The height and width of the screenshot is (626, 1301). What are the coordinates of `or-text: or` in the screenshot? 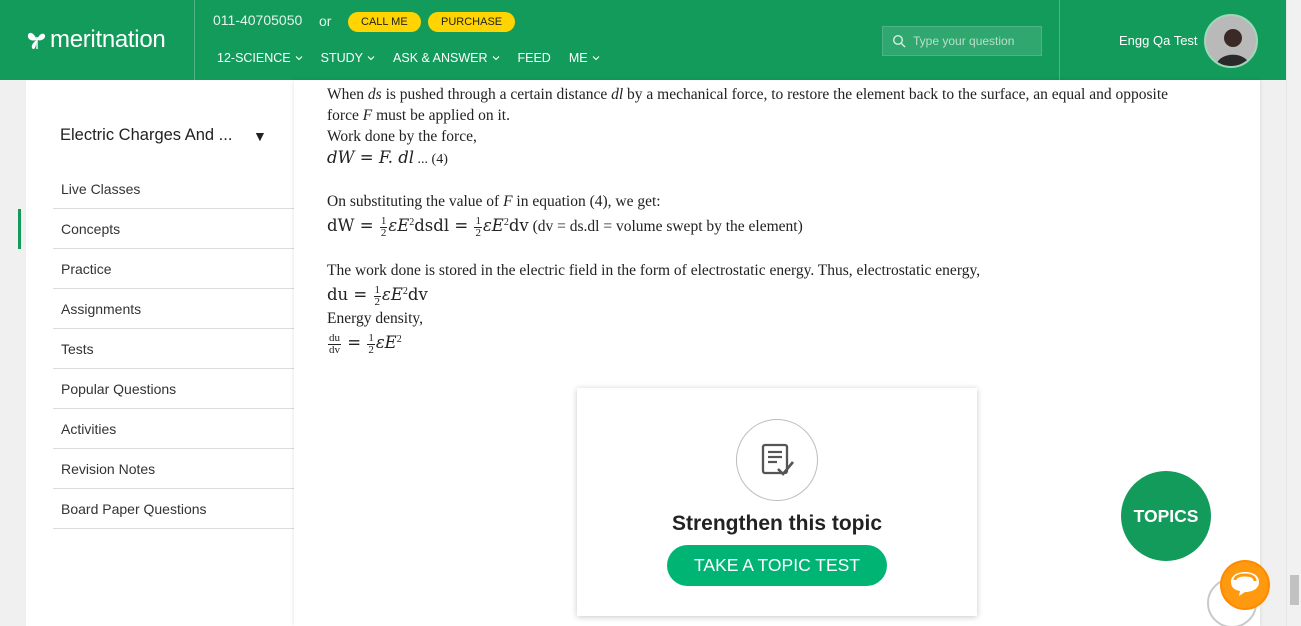 It's located at (325, 21).